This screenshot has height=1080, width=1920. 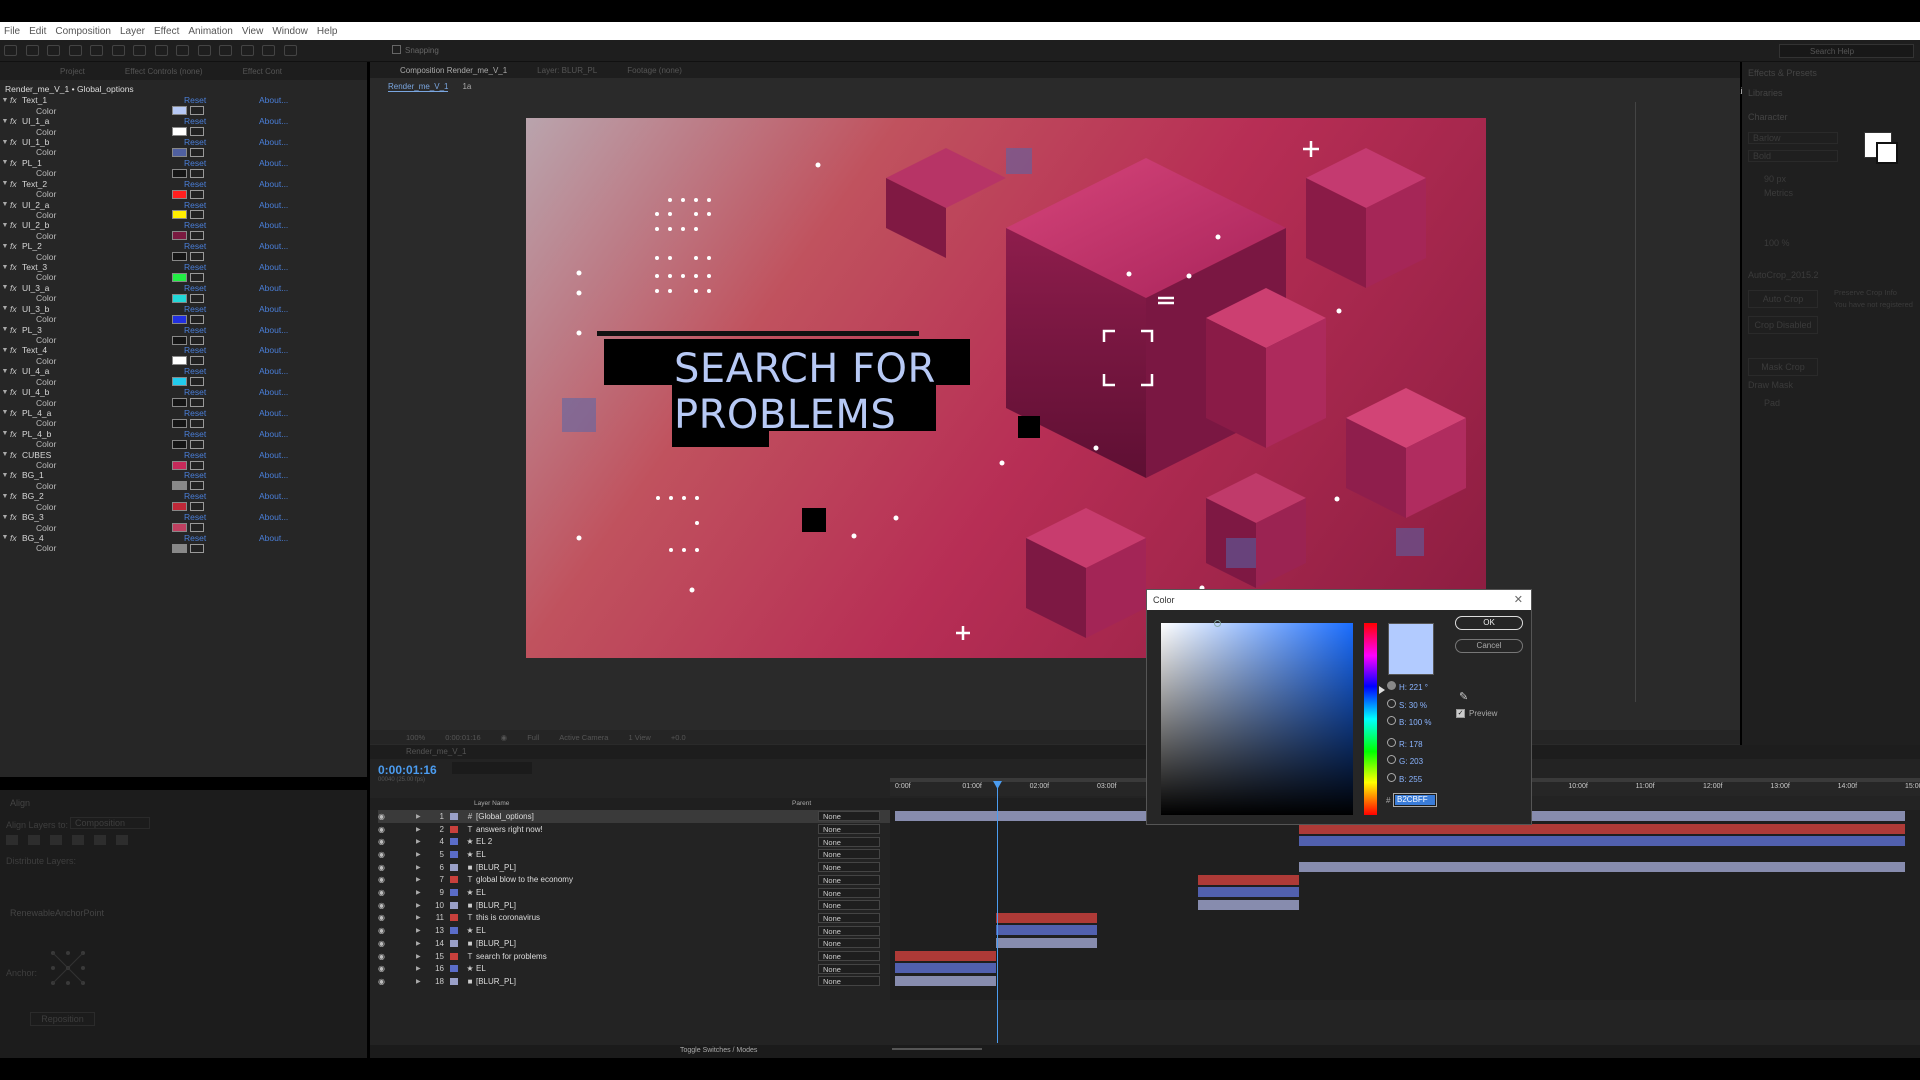 I want to click on hue-slider, so click(x=1370, y=719).